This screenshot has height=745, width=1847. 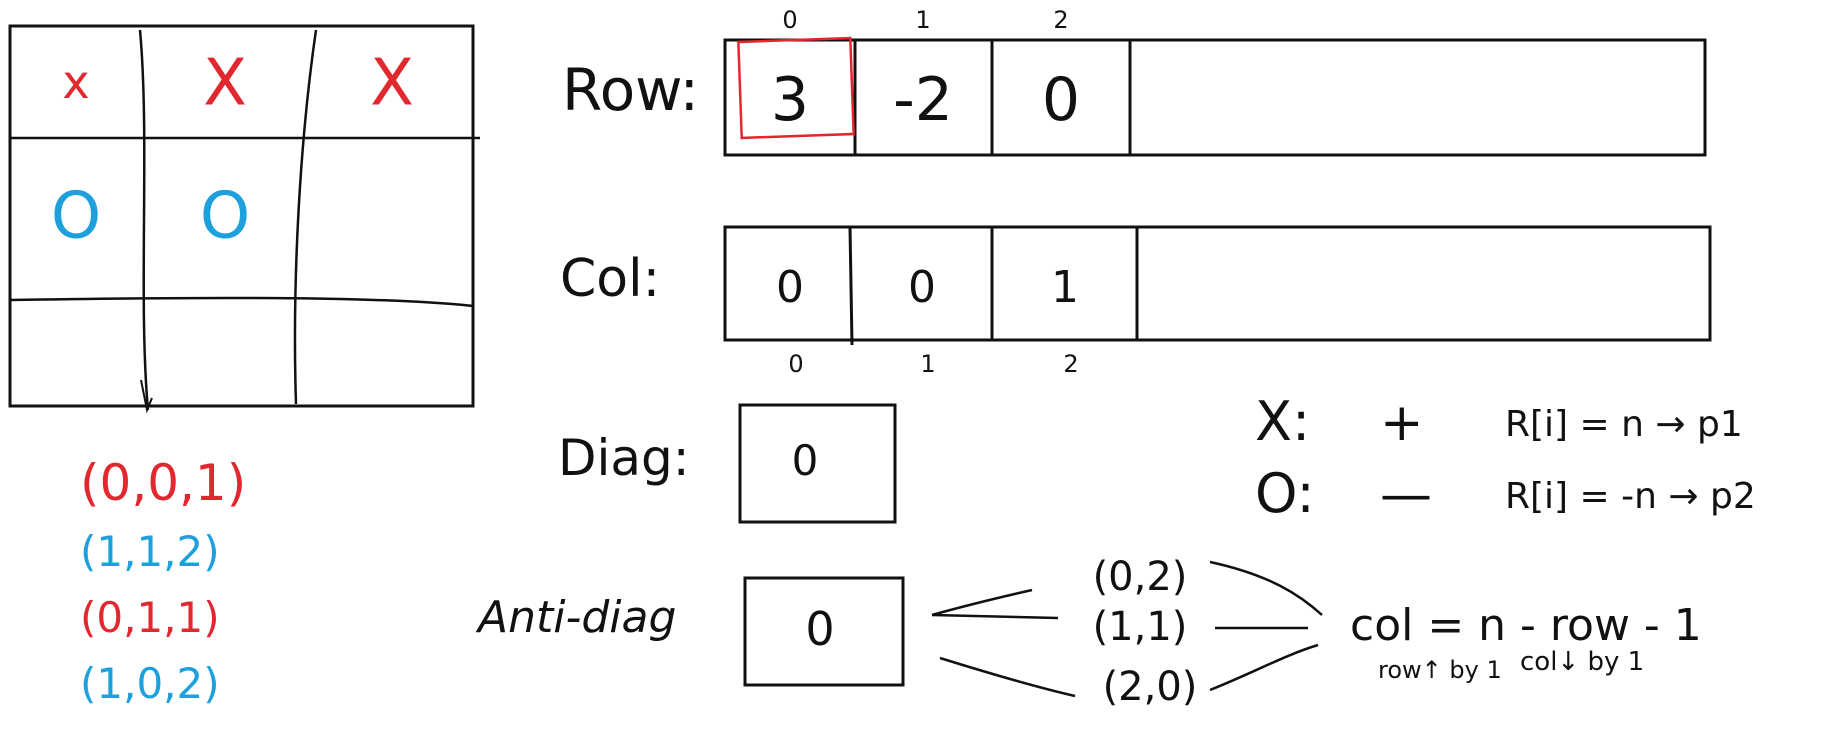 What do you see at coordinates (610, 279) in the screenshot?
I see `col-label: Col:` at bounding box center [610, 279].